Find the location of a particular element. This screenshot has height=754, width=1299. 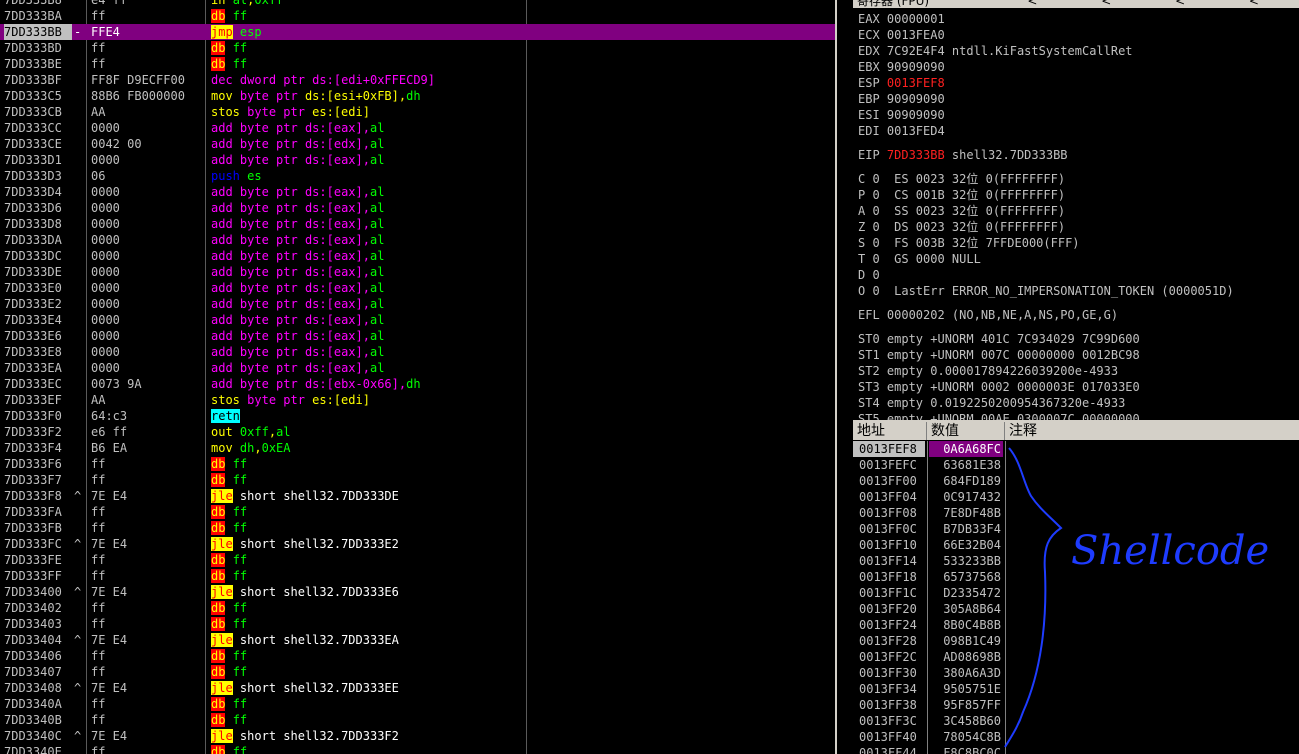

register-line: S 0 FS 003B 32位 7FFDE000(FFF) is located at coordinates (1078, 243).